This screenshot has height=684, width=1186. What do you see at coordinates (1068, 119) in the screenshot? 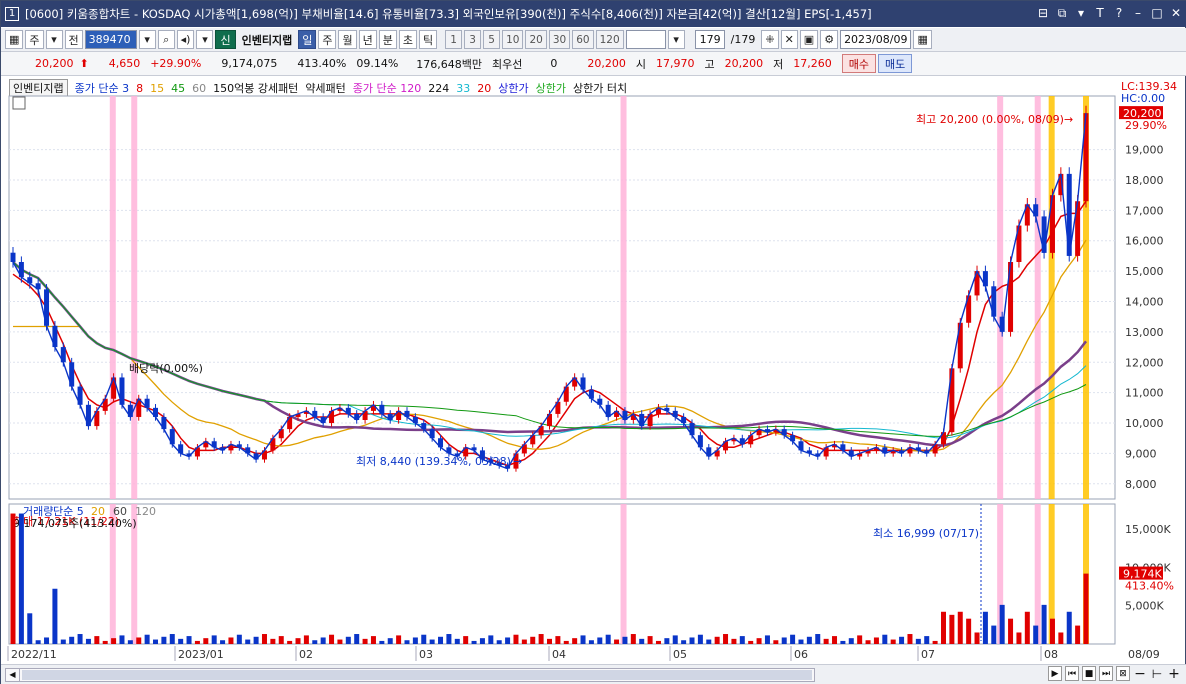
I see `right-arrow-icon: →` at bounding box center [1068, 119].